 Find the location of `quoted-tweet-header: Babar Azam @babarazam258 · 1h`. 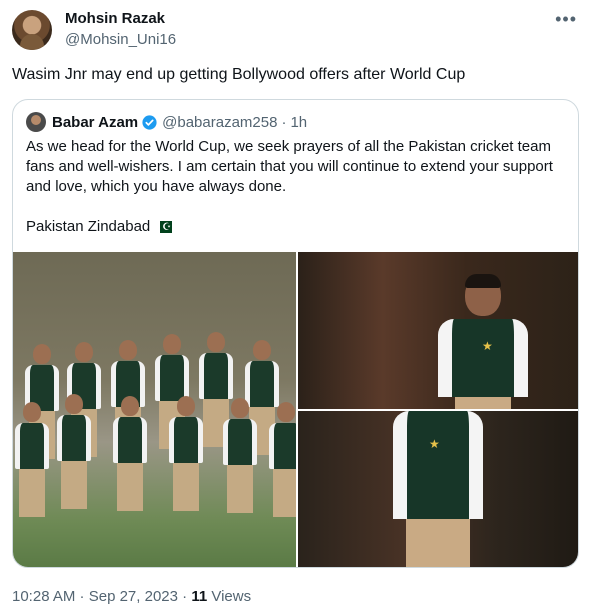

quoted-tweet-header: Babar Azam @babarazam258 · 1h is located at coordinates (166, 122).